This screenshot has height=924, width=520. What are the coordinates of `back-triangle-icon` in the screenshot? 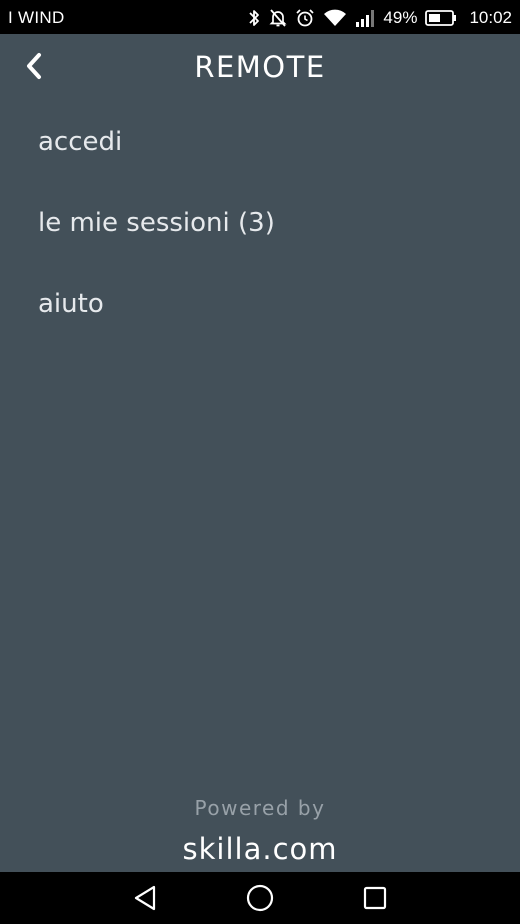 It's located at (145, 898).